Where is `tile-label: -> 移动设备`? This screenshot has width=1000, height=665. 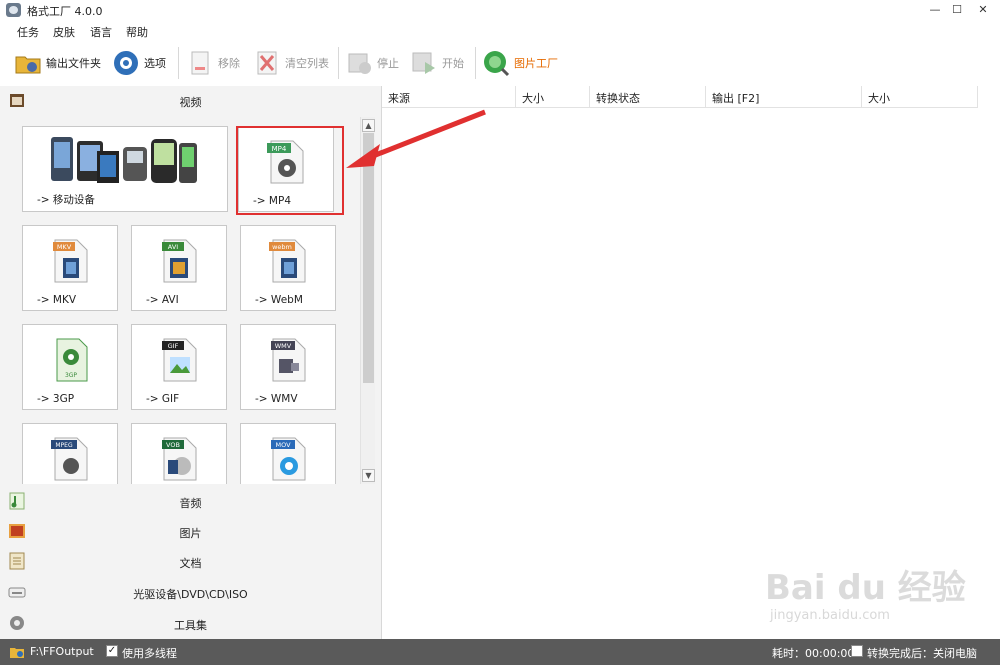 tile-label: -> 移动设备 is located at coordinates (66, 200).